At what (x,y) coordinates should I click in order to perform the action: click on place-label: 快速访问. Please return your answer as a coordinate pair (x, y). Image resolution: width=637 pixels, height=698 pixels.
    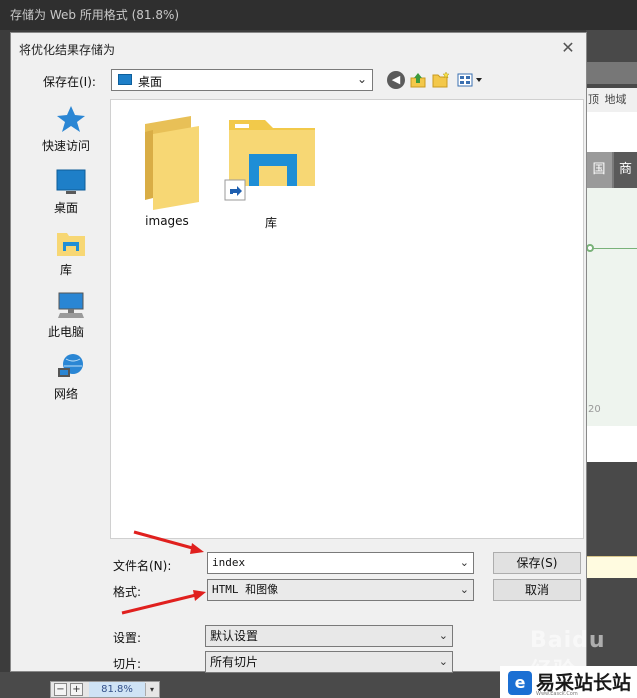
    Looking at the image, I should click on (65, 146).